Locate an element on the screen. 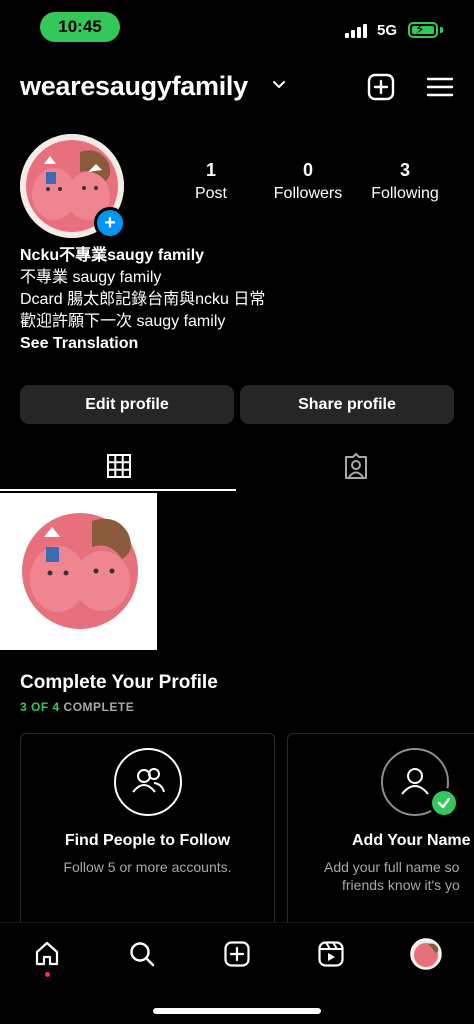 This screenshot has width=474, height=1024. stat-label: Following is located at coordinates (405, 193).